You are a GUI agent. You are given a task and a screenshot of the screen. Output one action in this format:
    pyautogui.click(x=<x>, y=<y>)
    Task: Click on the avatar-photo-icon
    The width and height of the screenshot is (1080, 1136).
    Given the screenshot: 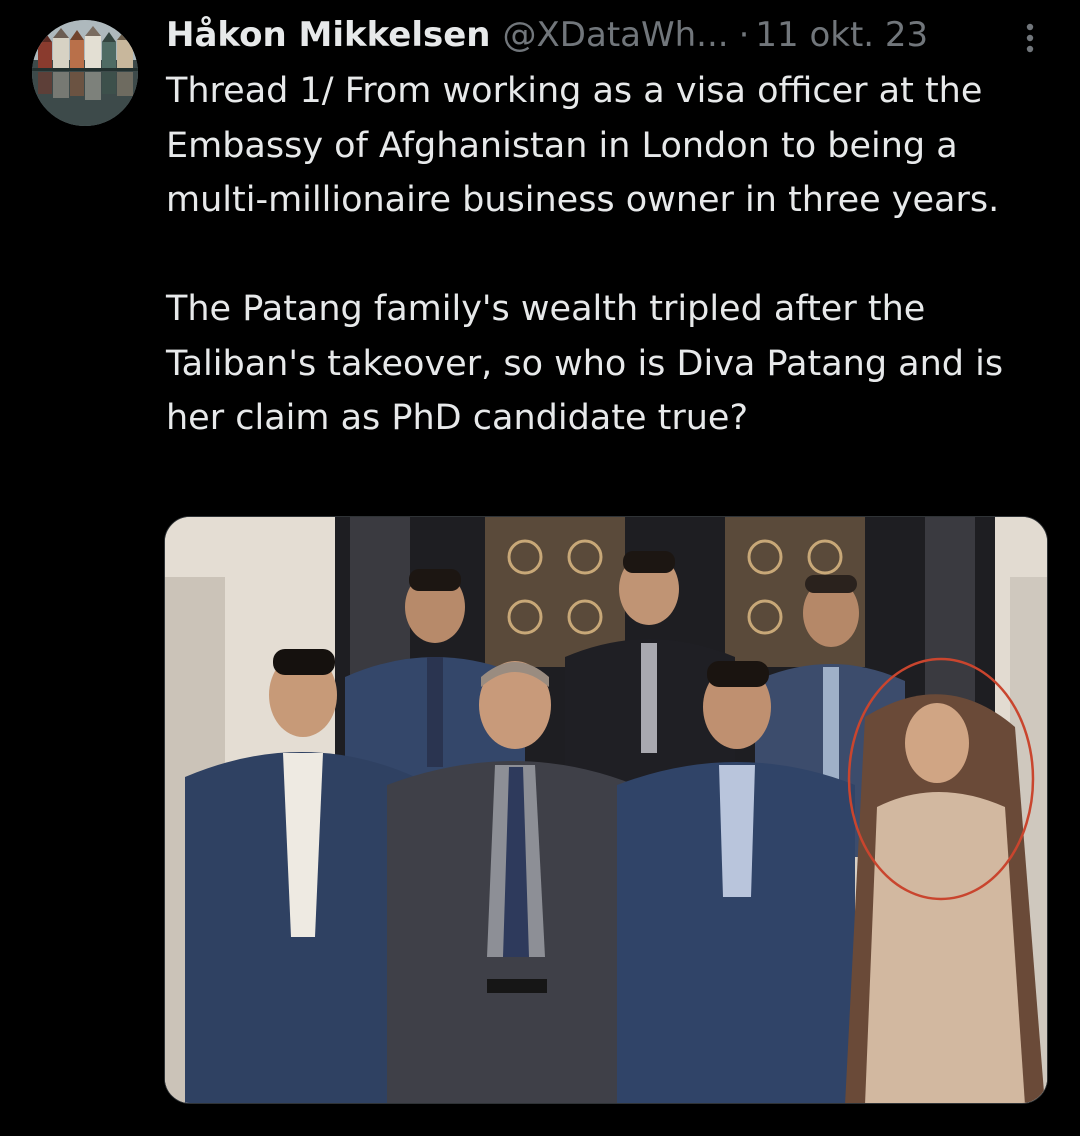 What is the action you would take?
    pyautogui.click(x=85, y=73)
    